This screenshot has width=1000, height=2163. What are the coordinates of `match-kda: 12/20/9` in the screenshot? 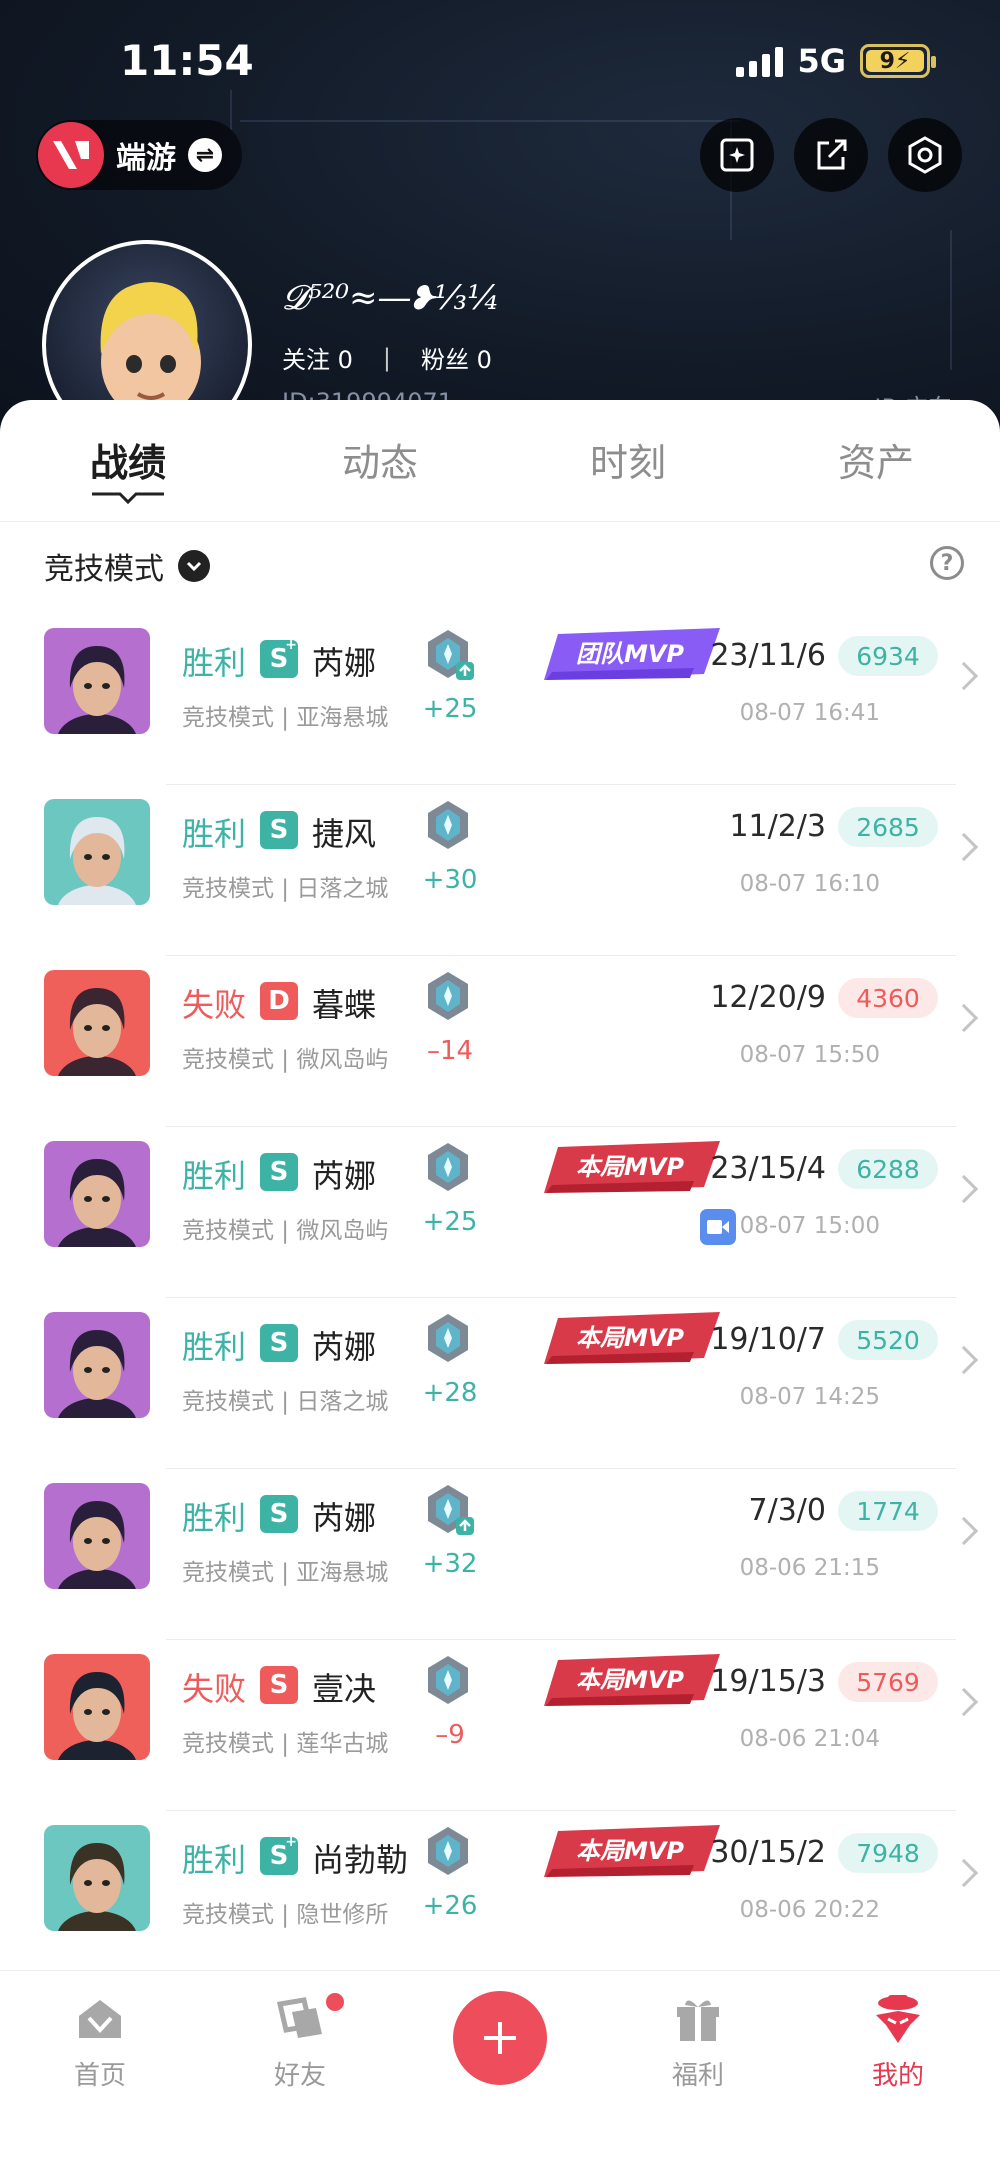 It's located at (768, 997).